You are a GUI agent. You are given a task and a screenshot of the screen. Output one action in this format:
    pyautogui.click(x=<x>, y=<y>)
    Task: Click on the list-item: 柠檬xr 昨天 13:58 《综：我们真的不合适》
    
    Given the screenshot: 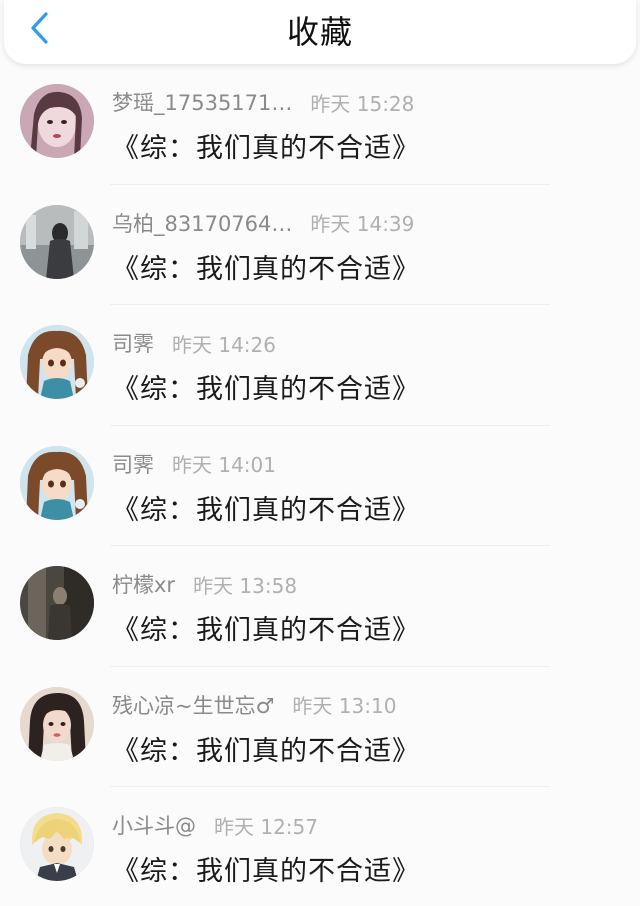 What is the action you would take?
    pyautogui.click(x=320, y=606)
    